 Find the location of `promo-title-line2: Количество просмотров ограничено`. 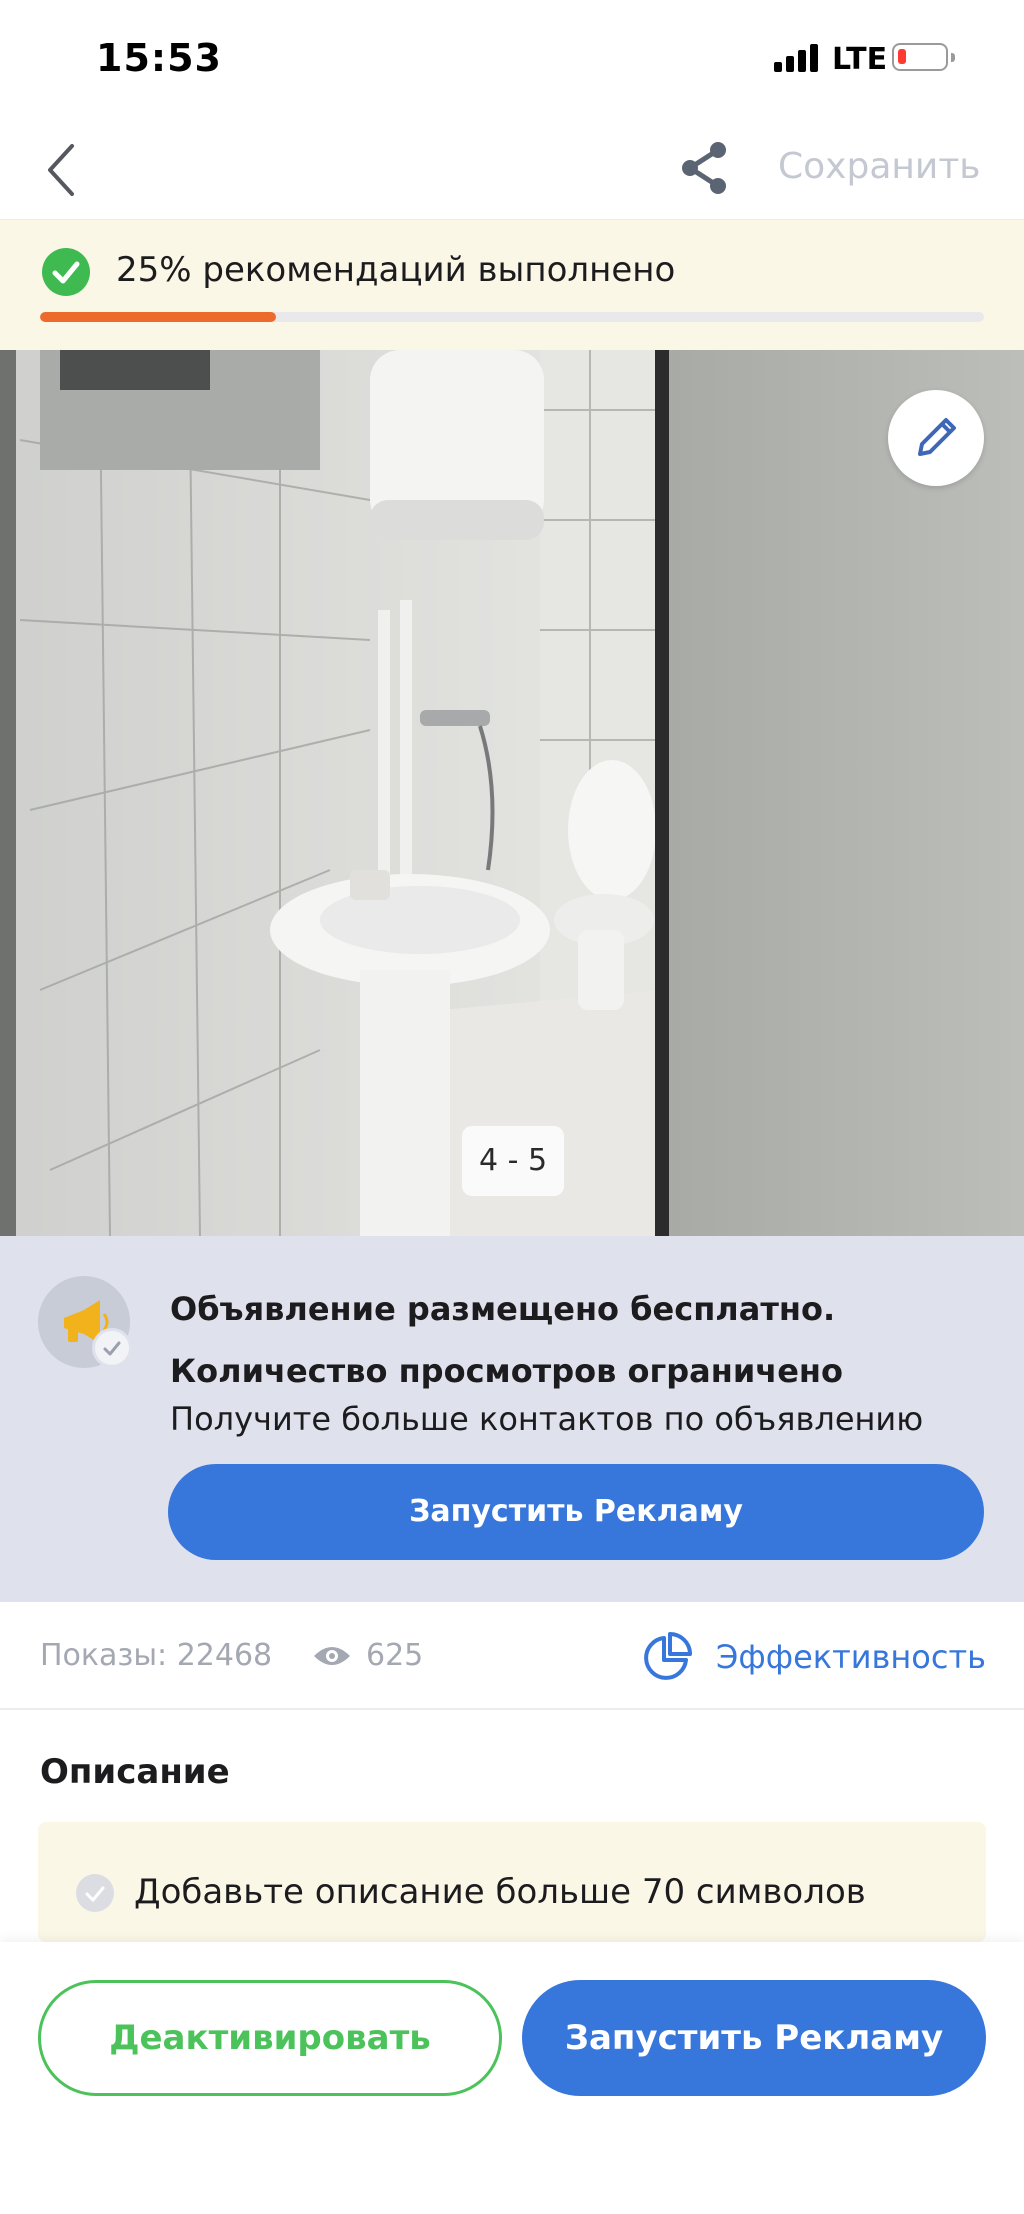

promo-title-line2: Количество просмотров ограничено is located at coordinates (506, 1371).